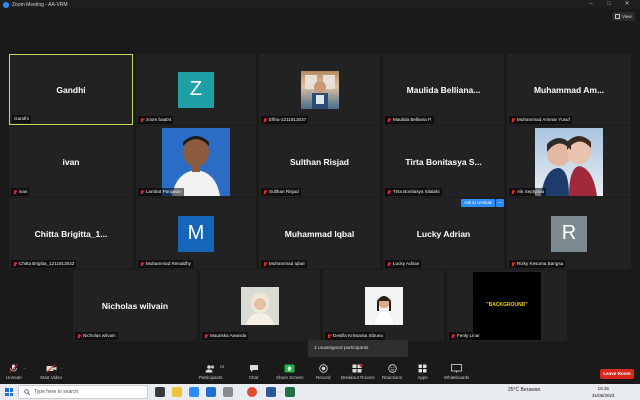  I want to click on search-placeholder: Type here to search, so click(56, 392).